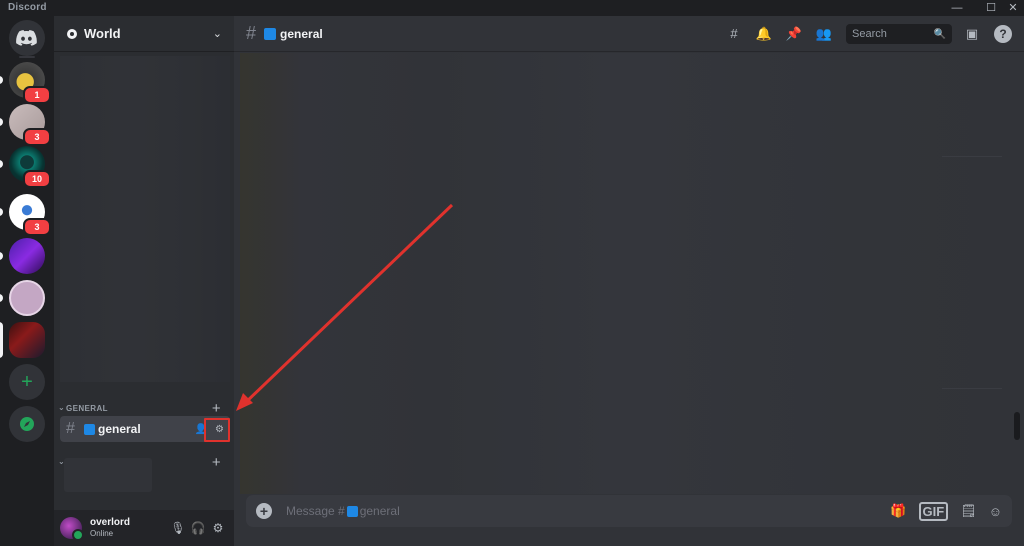 This screenshot has height=546, width=1024. I want to click on channel-header: # general # 🔔 📌 👥 Search 🔍 ▣ ?, so click(629, 34).